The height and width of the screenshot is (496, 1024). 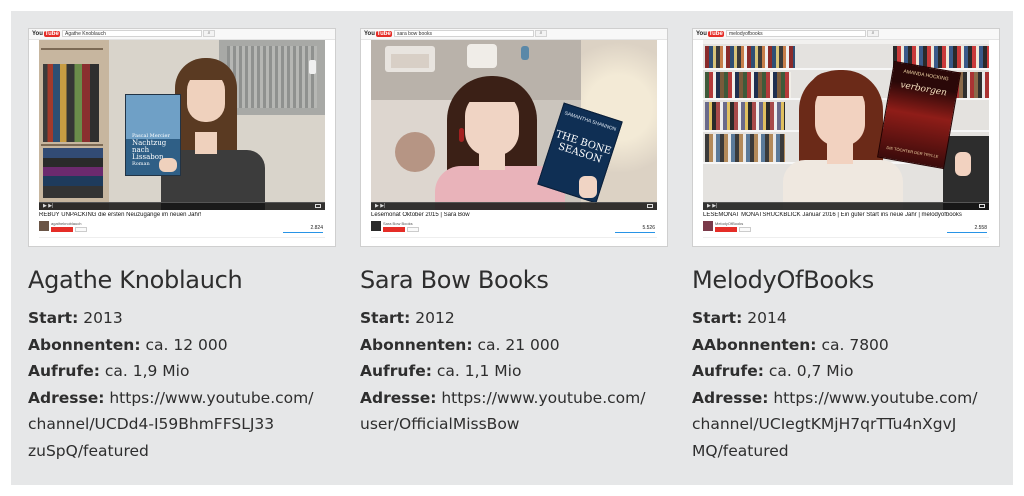 I want to click on video-title: Lesemonat Oktober 2015 | Sara Bow, so click(x=420, y=215).